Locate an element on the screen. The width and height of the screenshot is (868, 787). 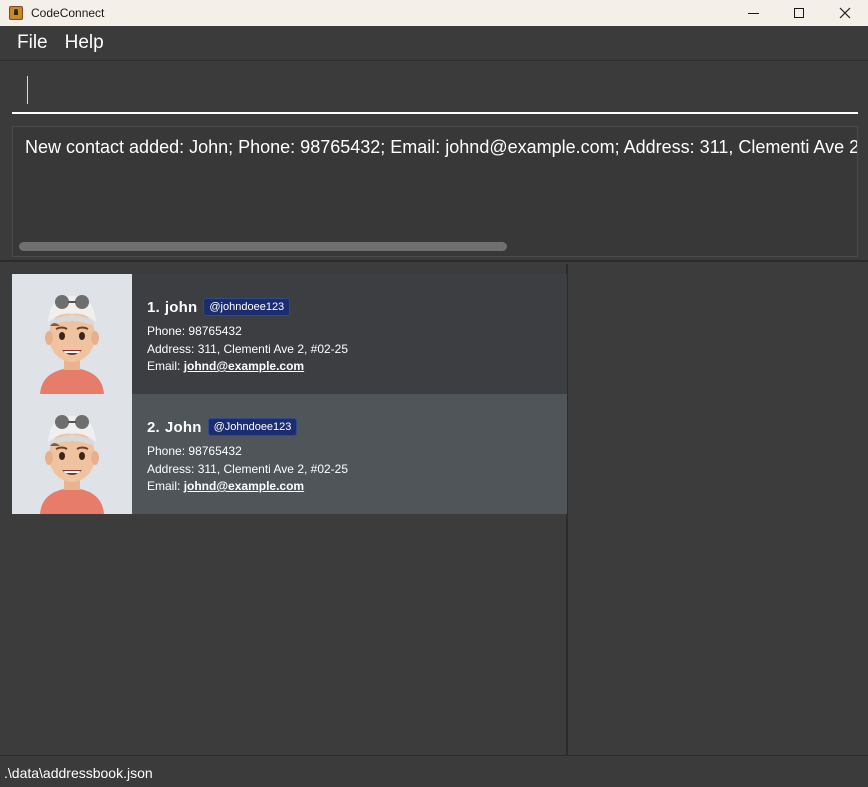
close-icon is located at coordinates (845, 13).